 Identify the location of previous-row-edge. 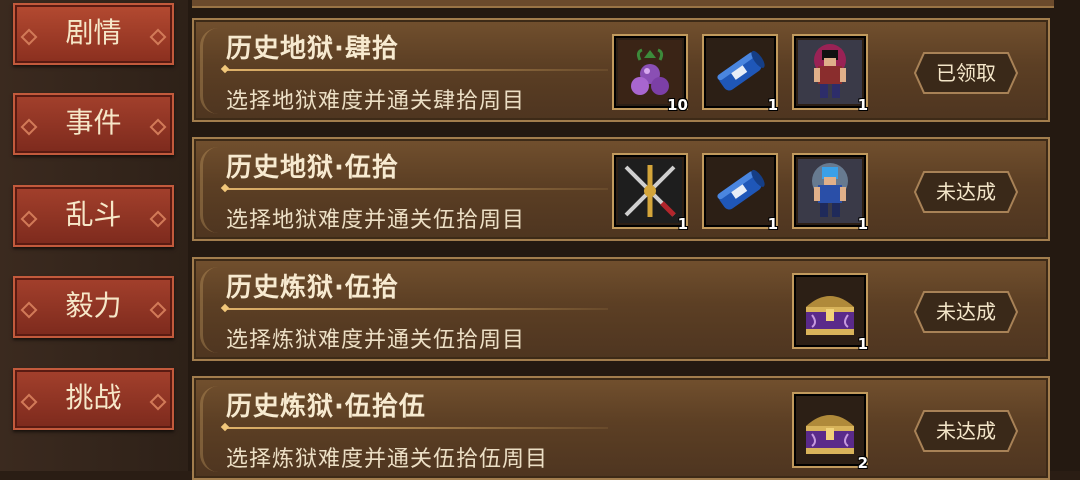
(623, 4).